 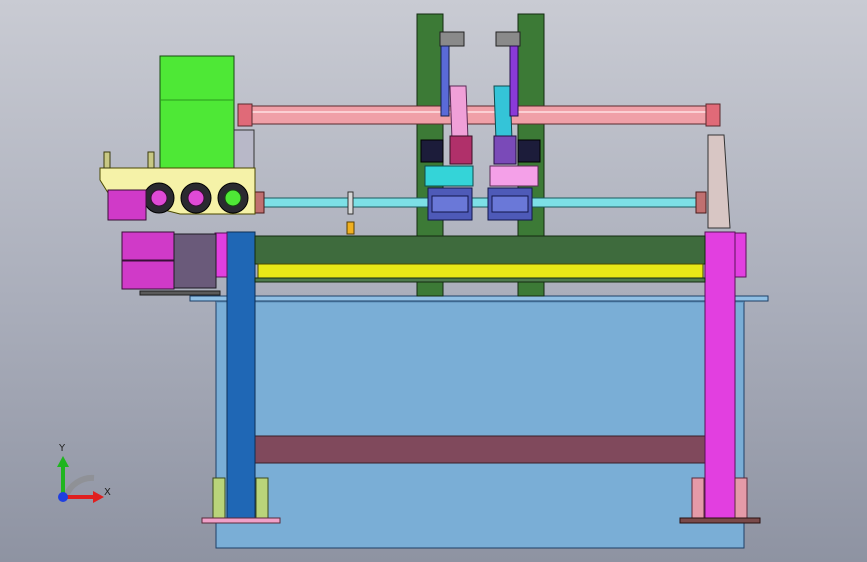 I want to click on z-axis-dot, so click(x=63, y=497).